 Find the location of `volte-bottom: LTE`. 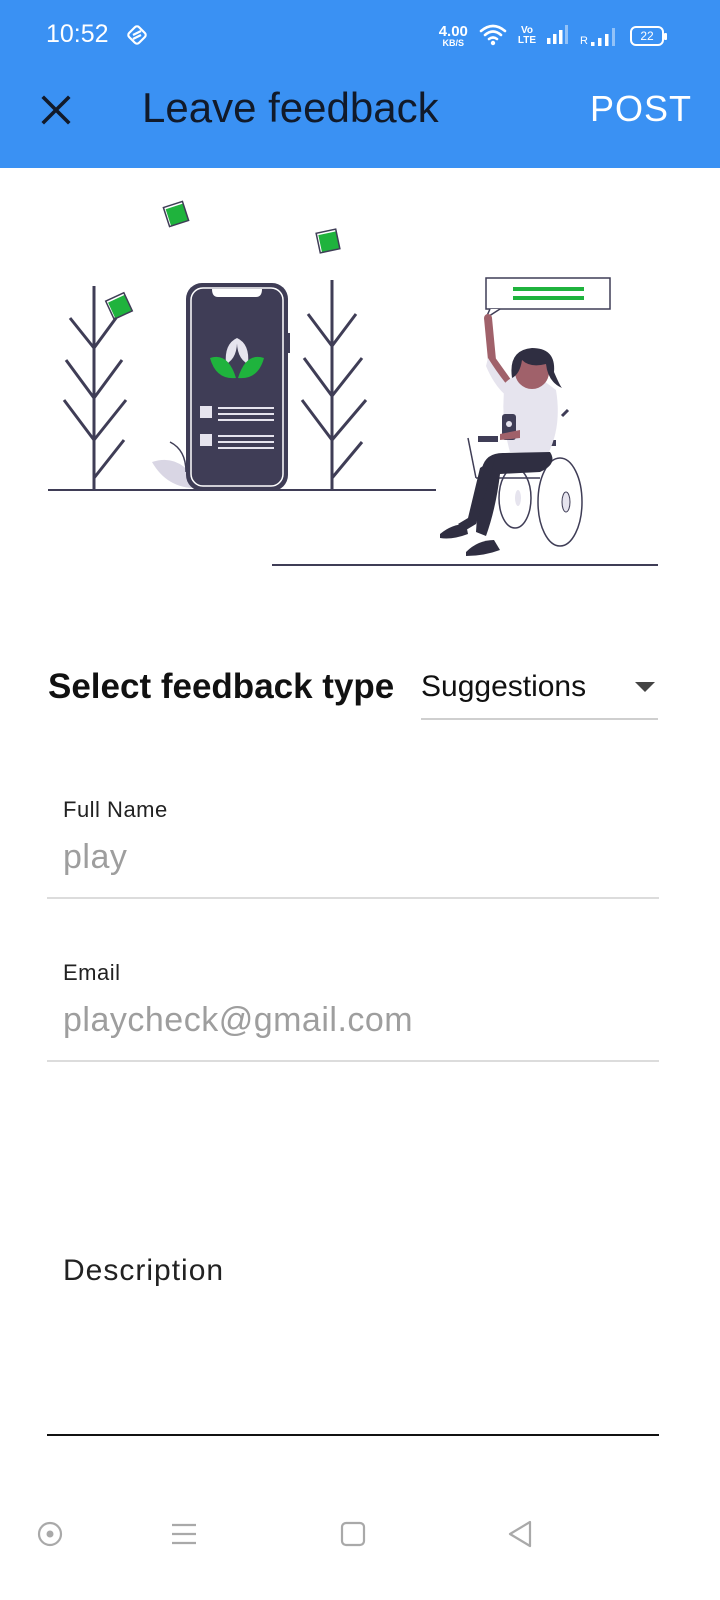

volte-bottom: LTE is located at coordinates (527, 40).